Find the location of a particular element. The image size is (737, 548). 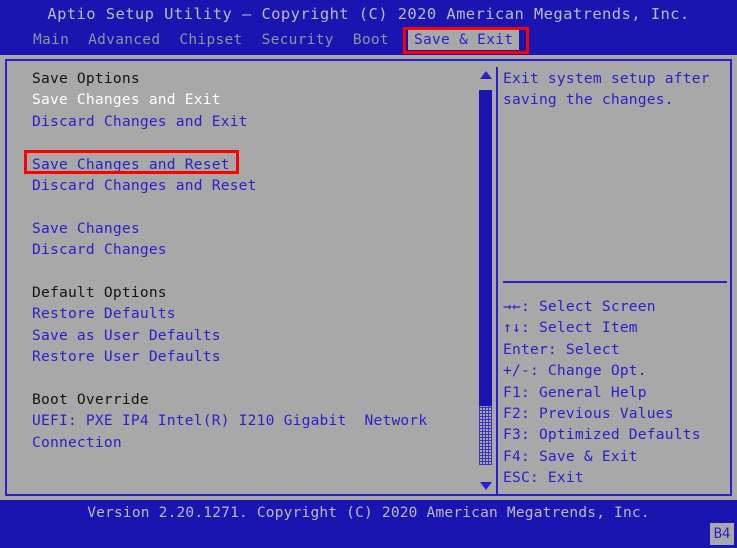

list-item-restore-user-defaults: Restore User Defaults is located at coordinates (243, 356).